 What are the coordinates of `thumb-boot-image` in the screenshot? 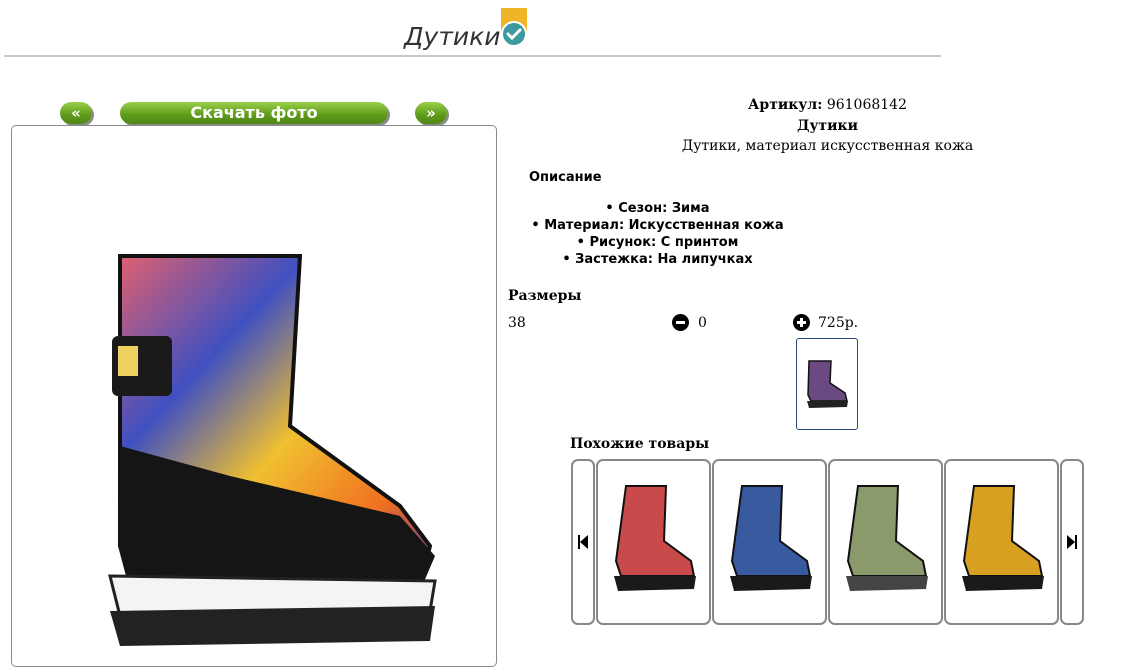 It's located at (827, 384).